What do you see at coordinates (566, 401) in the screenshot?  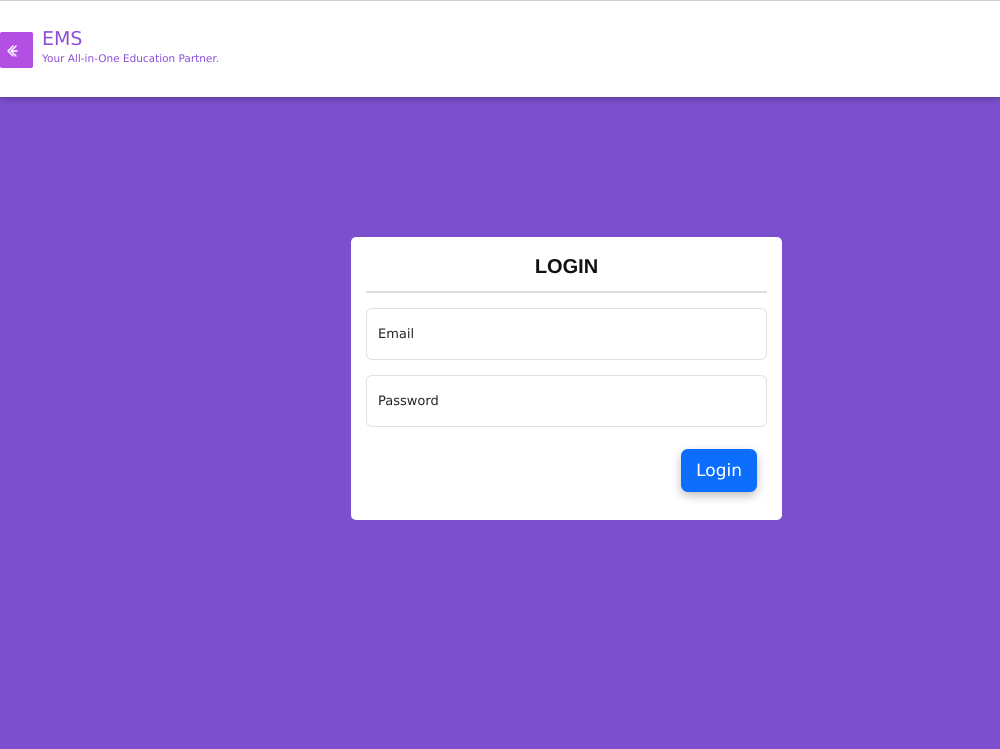 I see `password-field: Password` at bounding box center [566, 401].